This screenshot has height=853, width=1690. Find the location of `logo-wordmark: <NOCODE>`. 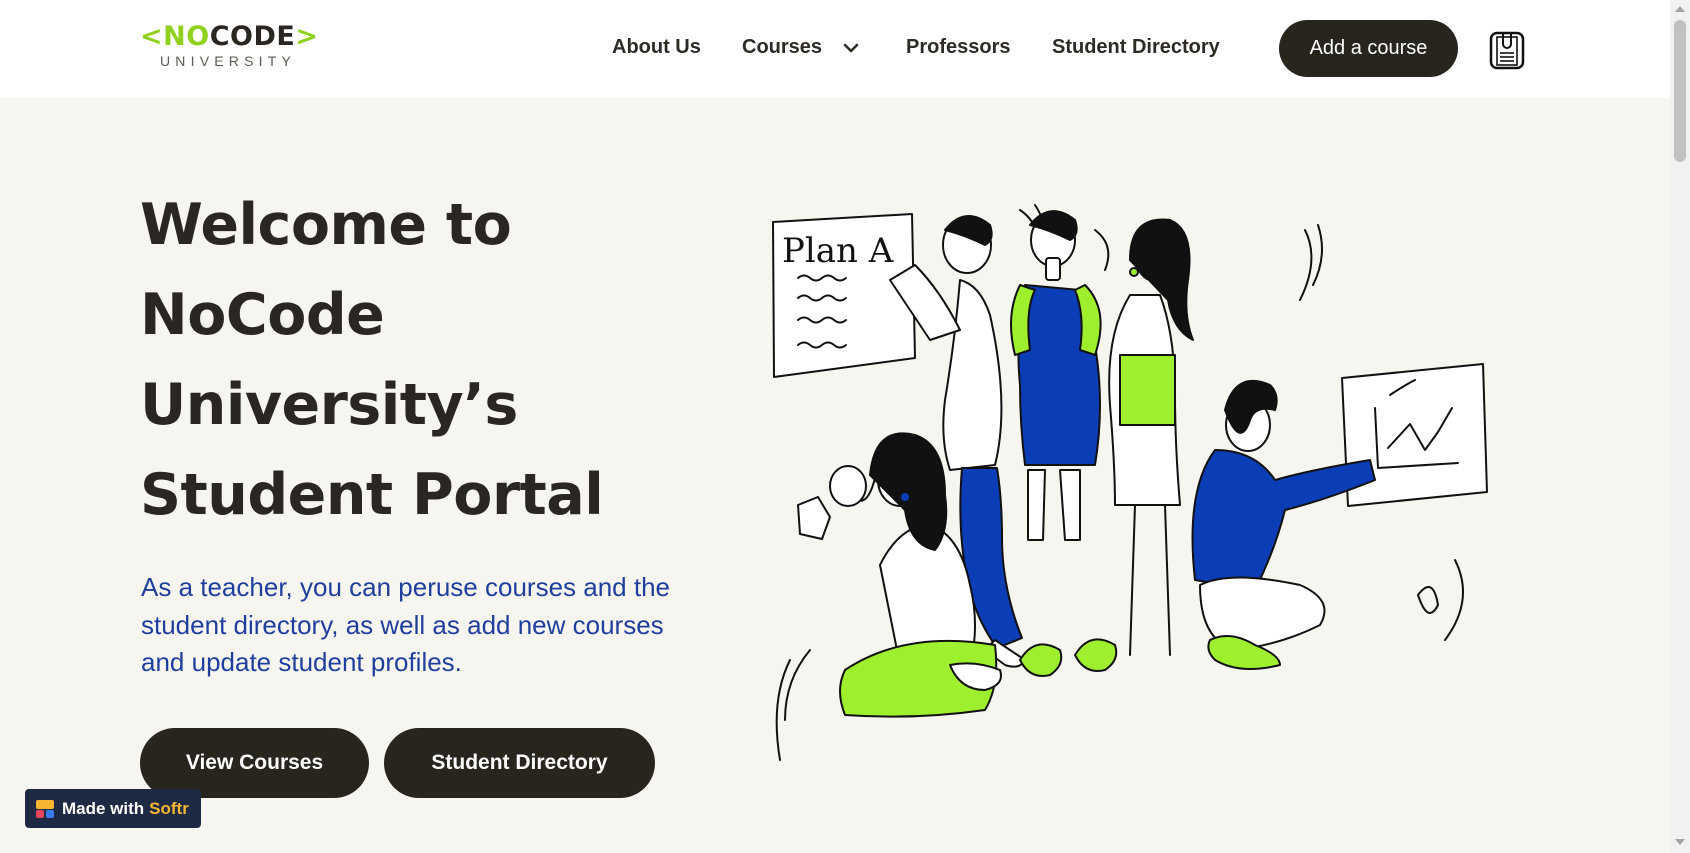

logo-wordmark: <NOCODE> is located at coordinates (229, 36).